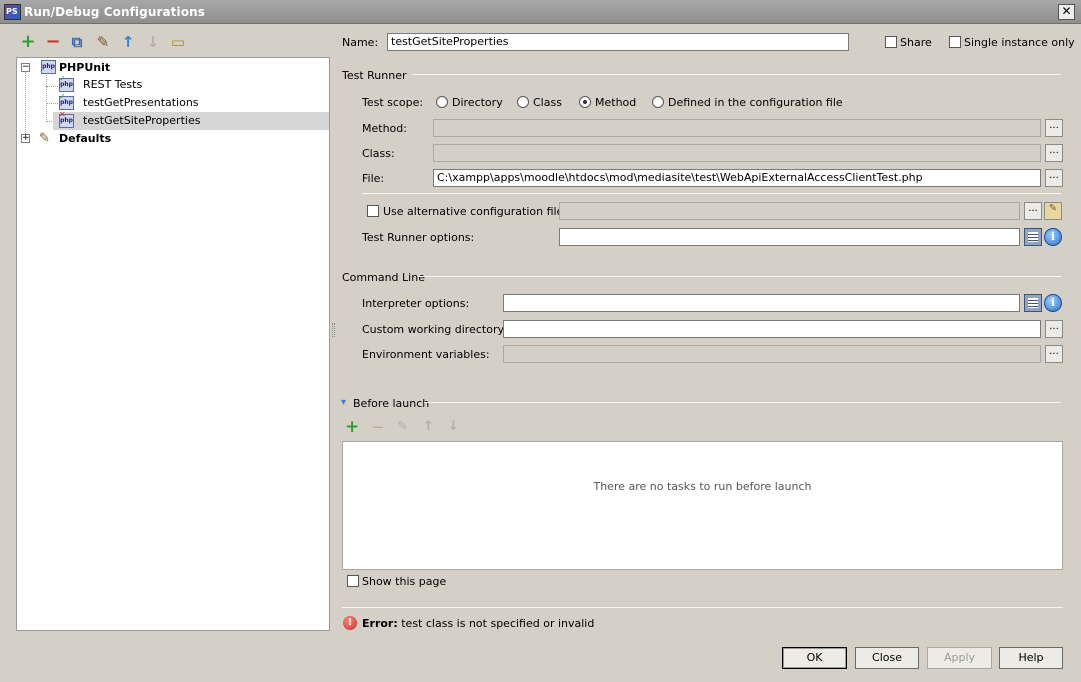 Image resolution: width=1081 pixels, height=682 pixels. I want to click on add-task-icon: +, so click(352, 427).